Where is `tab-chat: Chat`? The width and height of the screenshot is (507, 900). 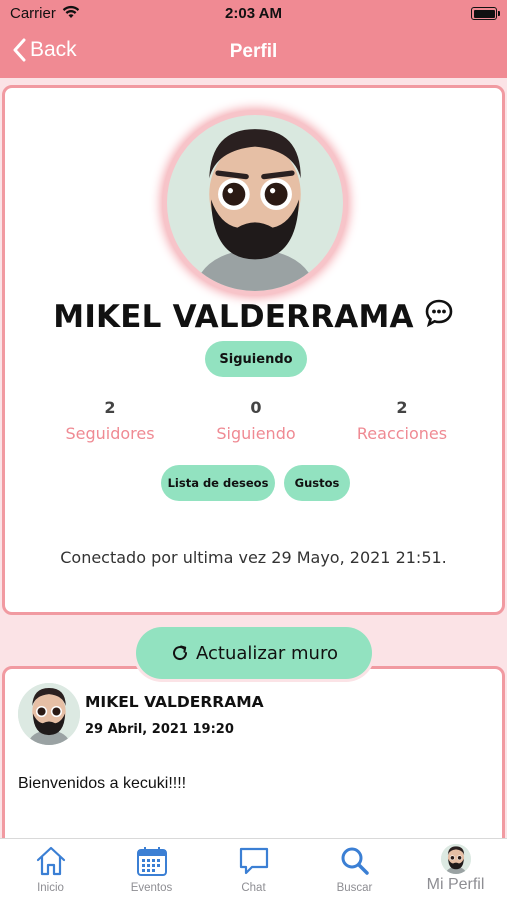 tab-chat: Chat is located at coordinates (253, 869).